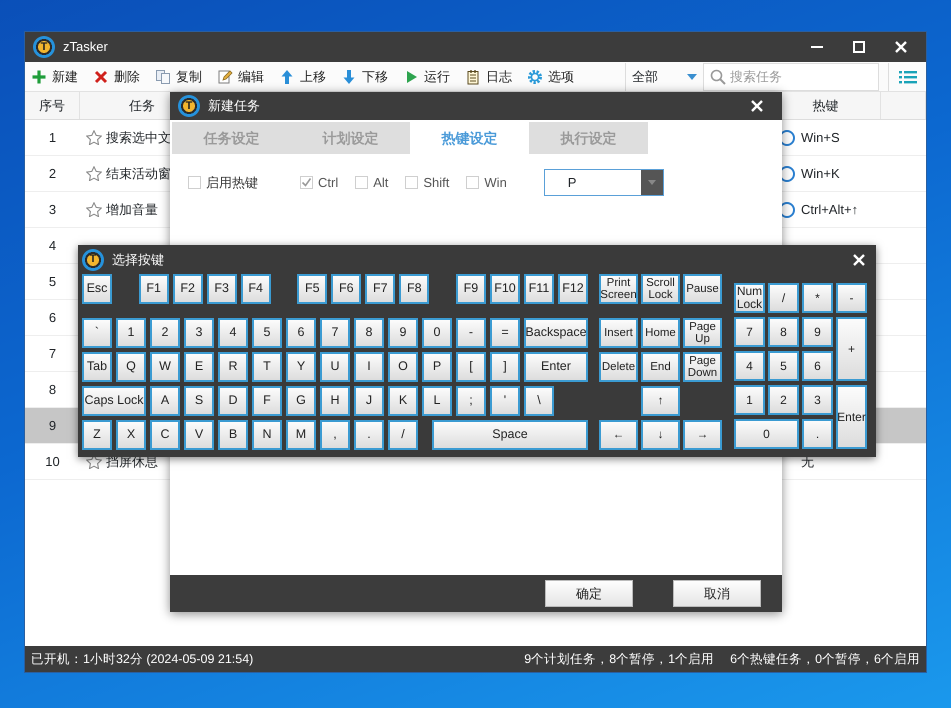 This screenshot has width=951, height=708. What do you see at coordinates (97, 333) in the screenshot?
I see `keyboard-key: `` at bounding box center [97, 333].